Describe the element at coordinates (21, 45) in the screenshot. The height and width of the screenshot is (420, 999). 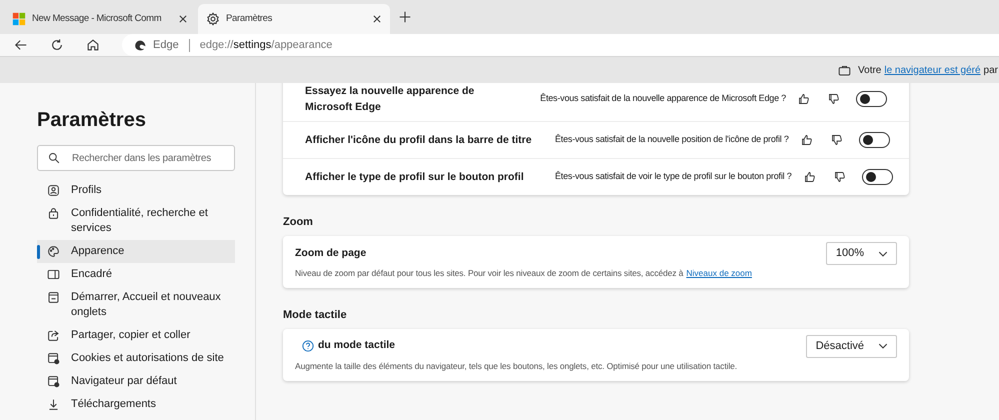
I see `back-icon` at that location.